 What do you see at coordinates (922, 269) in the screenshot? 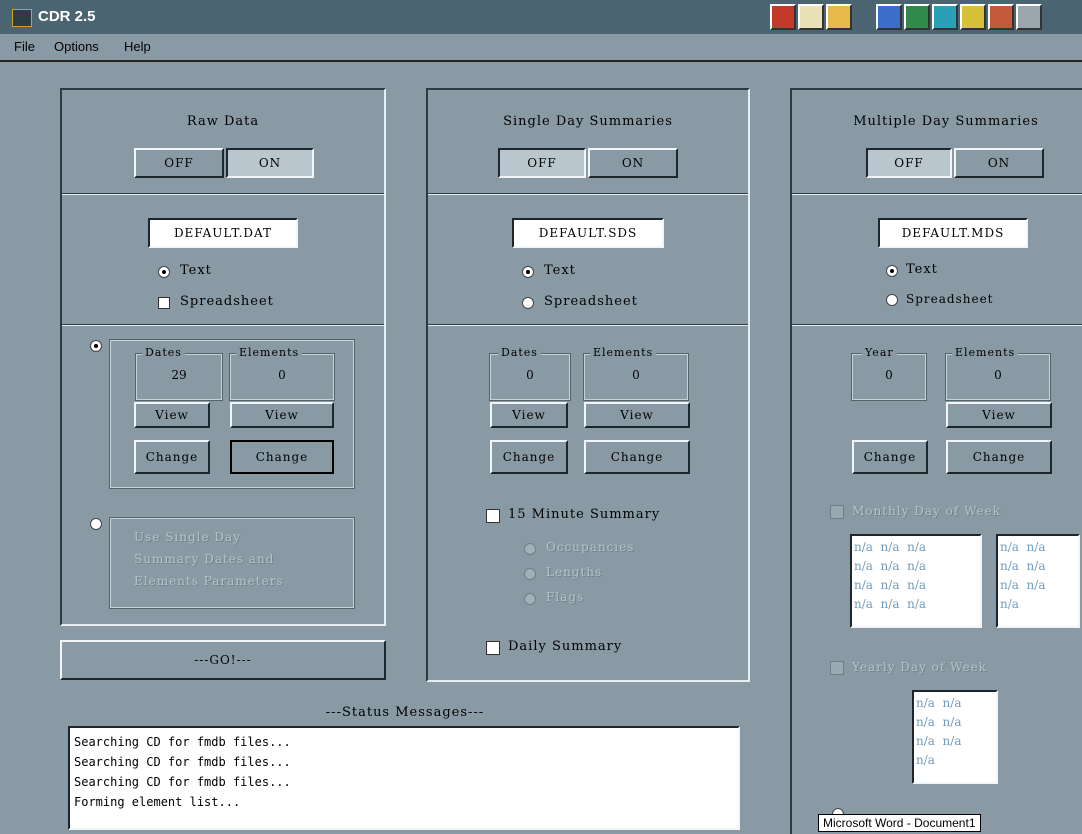
I see `multi-text-label: Text` at bounding box center [922, 269].